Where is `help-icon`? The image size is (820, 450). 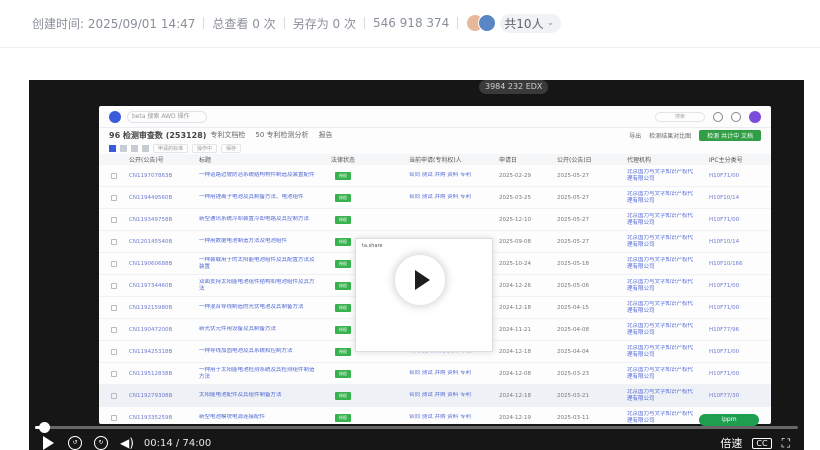
help-icon is located at coordinates (718, 116).